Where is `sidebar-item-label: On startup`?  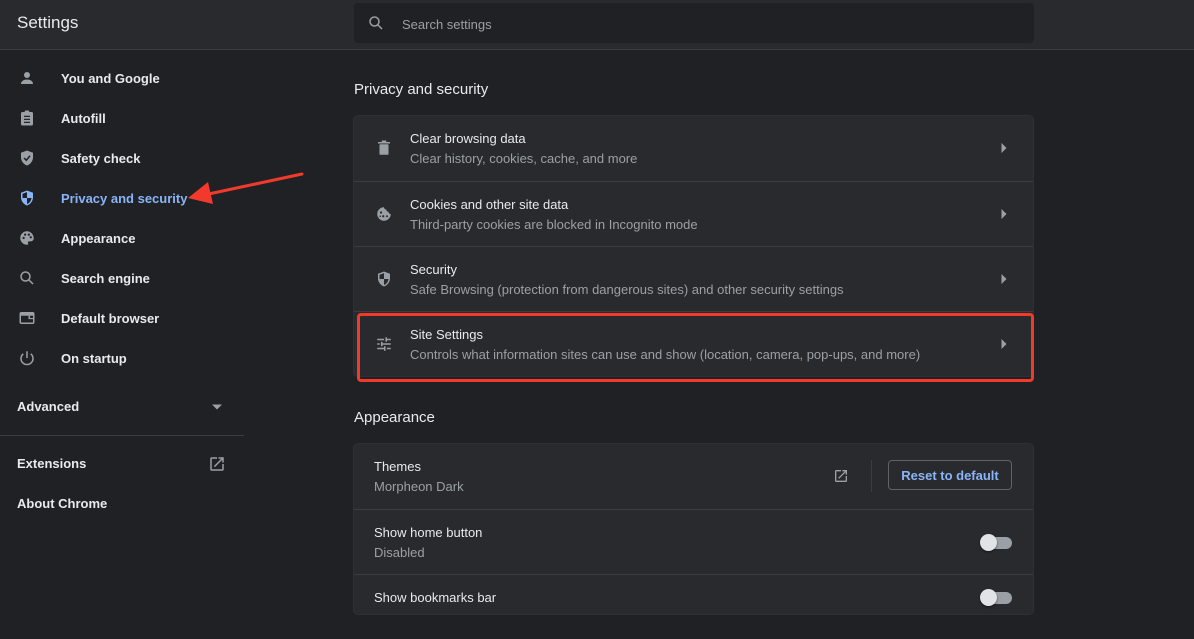 sidebar-item-label: On startup is located at coordinates (94, 358).